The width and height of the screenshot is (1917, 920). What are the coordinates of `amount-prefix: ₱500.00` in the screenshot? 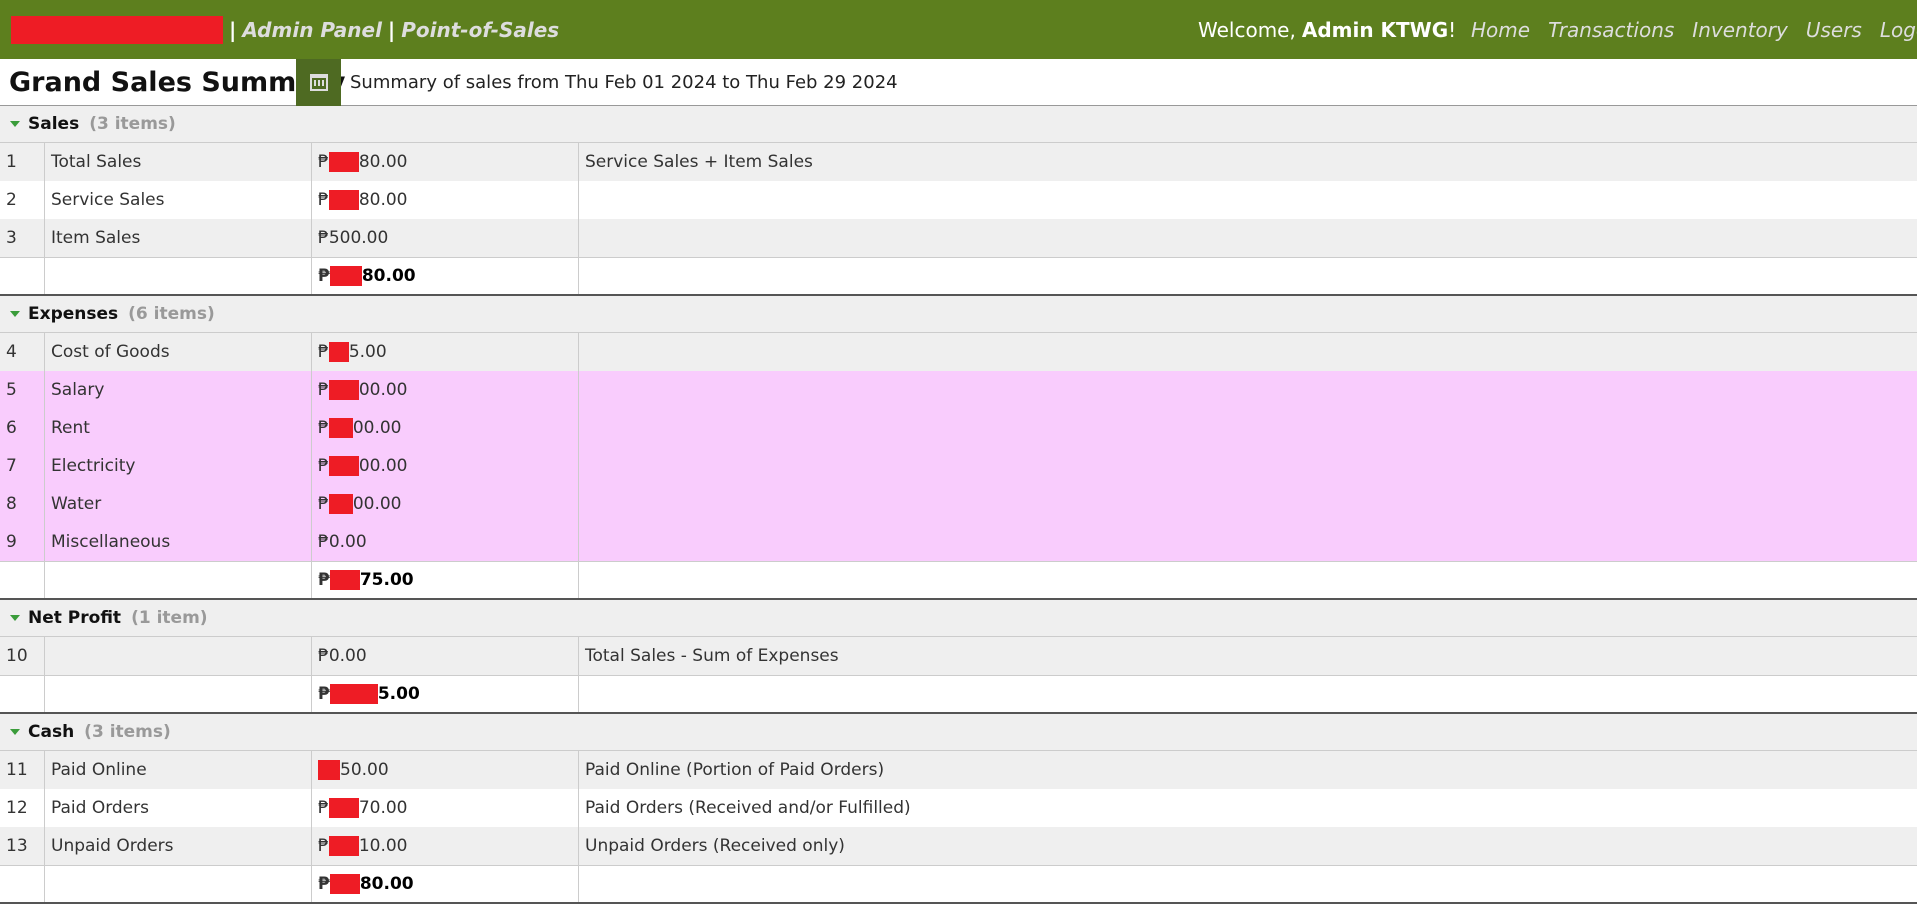 It's located at (353, 238).